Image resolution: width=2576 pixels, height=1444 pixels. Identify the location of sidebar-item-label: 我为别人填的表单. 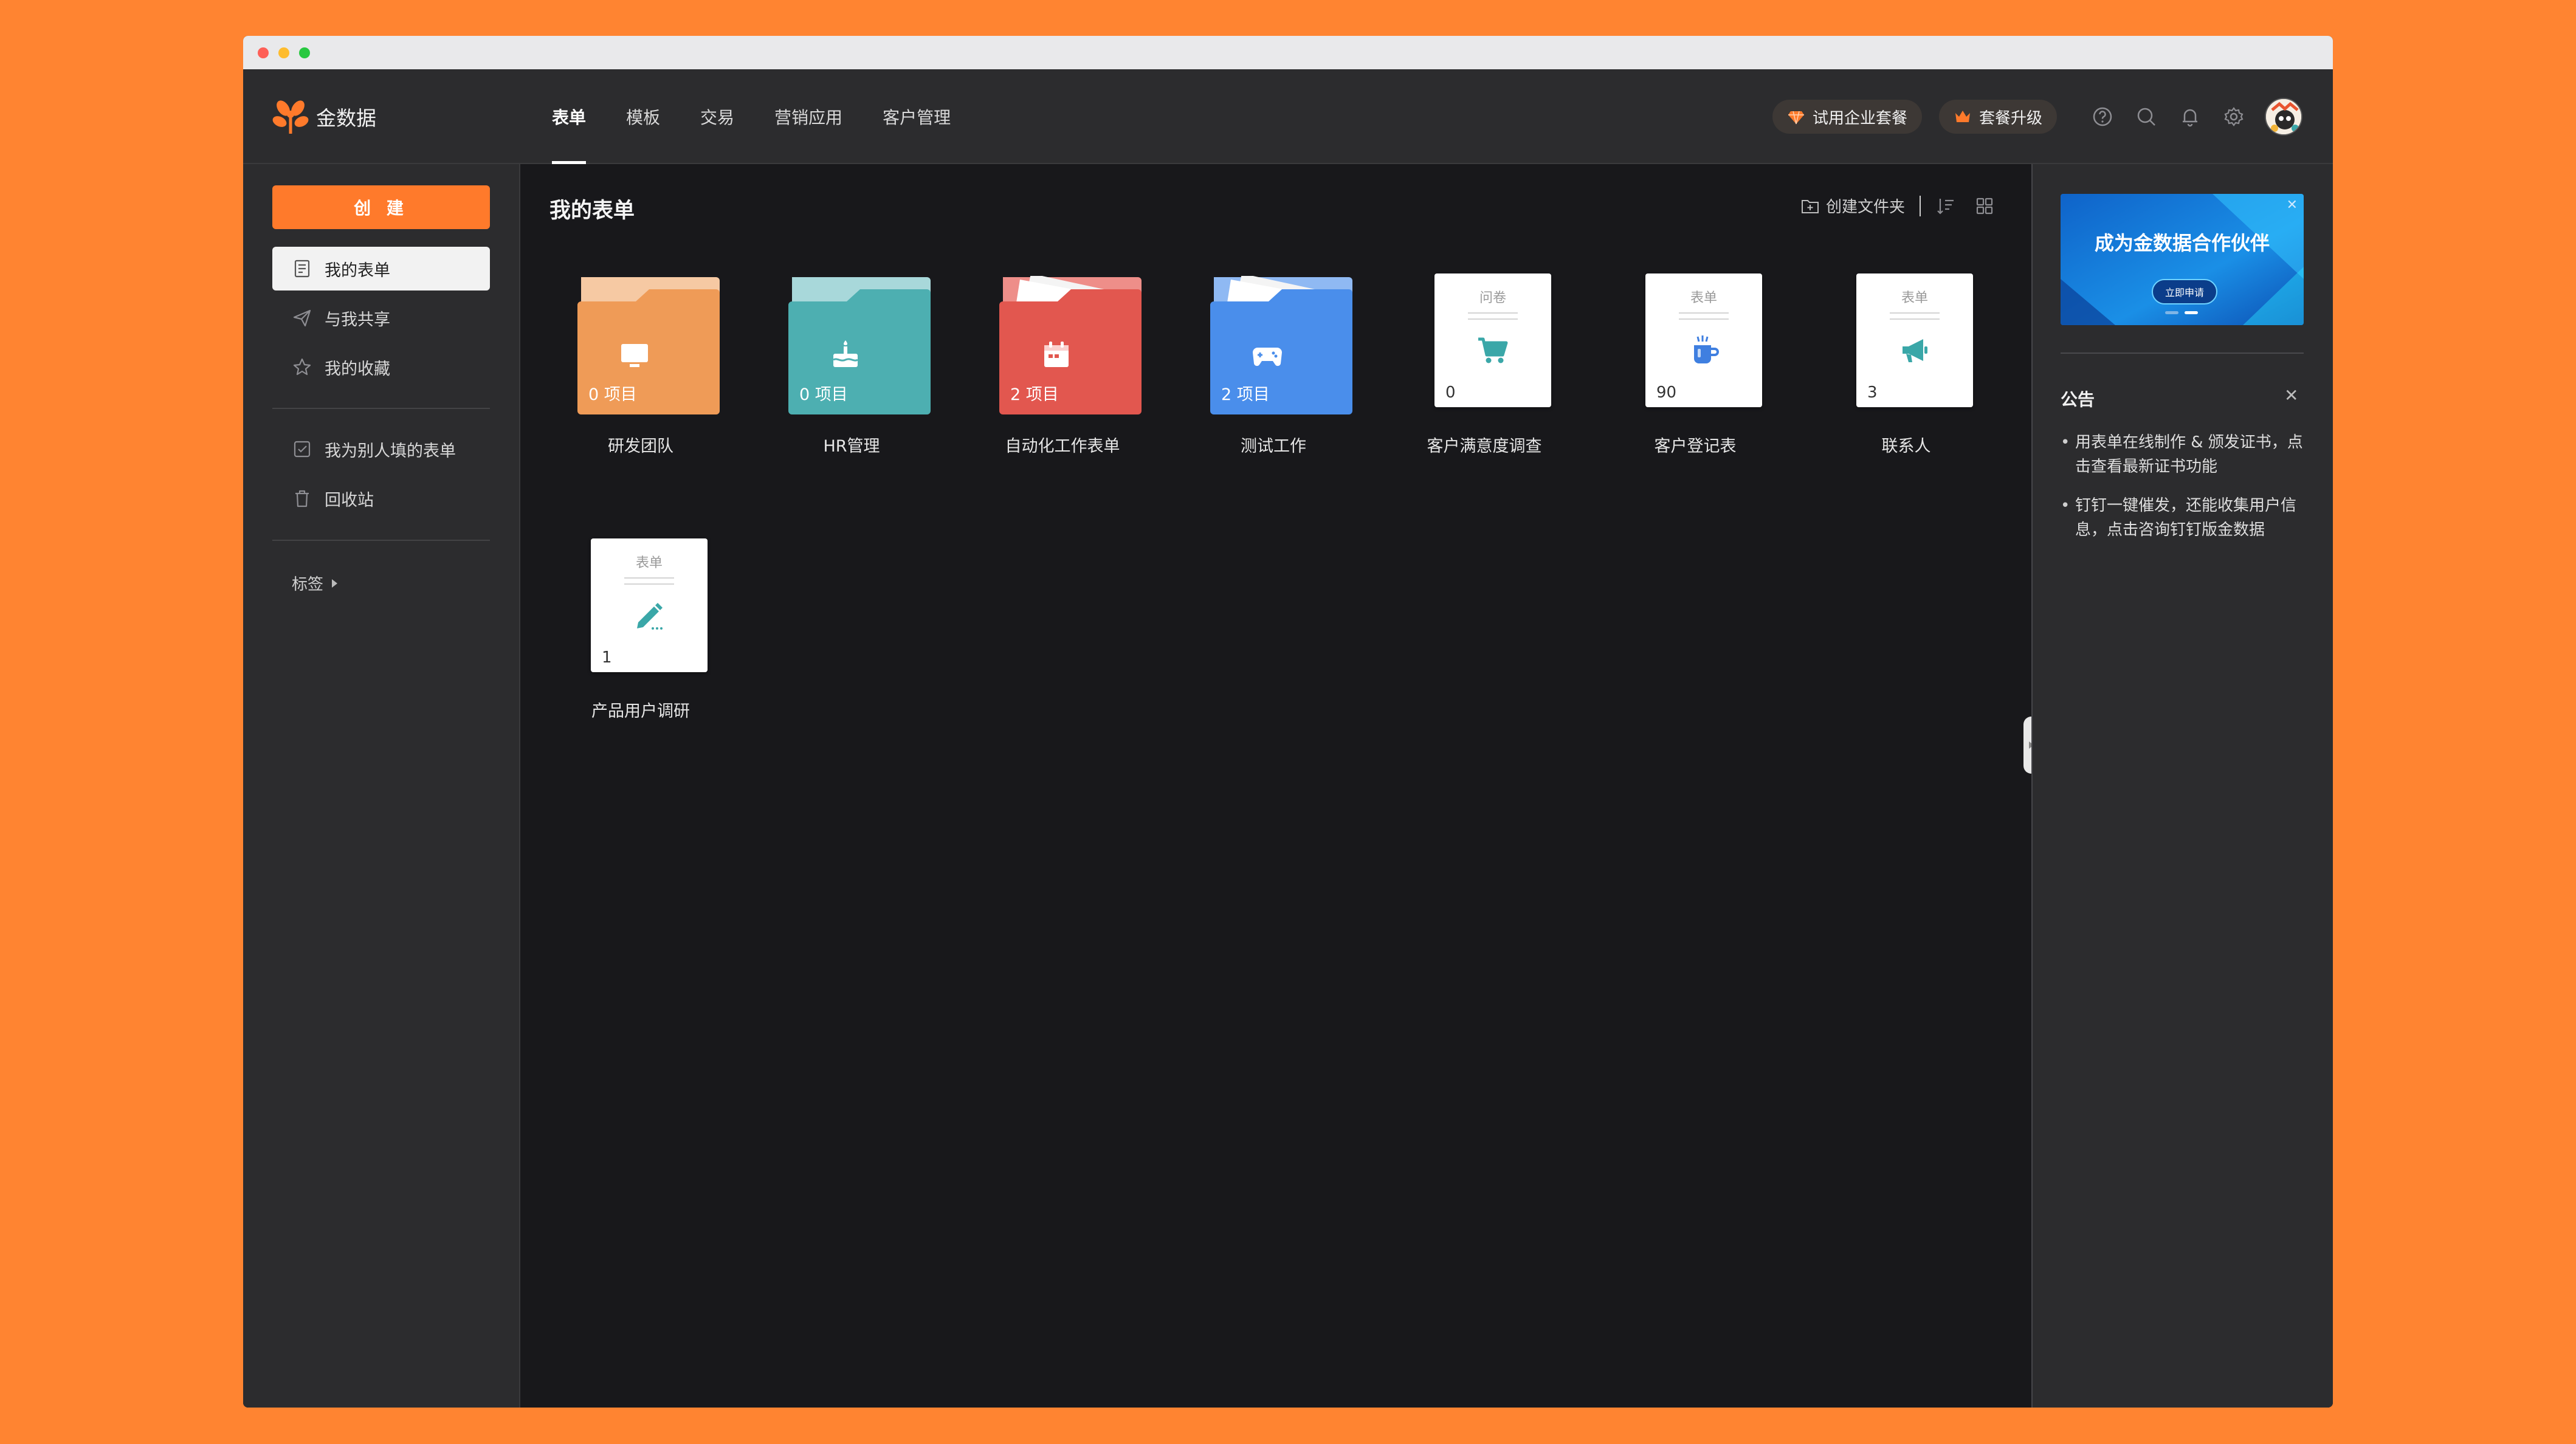
(391, 451).